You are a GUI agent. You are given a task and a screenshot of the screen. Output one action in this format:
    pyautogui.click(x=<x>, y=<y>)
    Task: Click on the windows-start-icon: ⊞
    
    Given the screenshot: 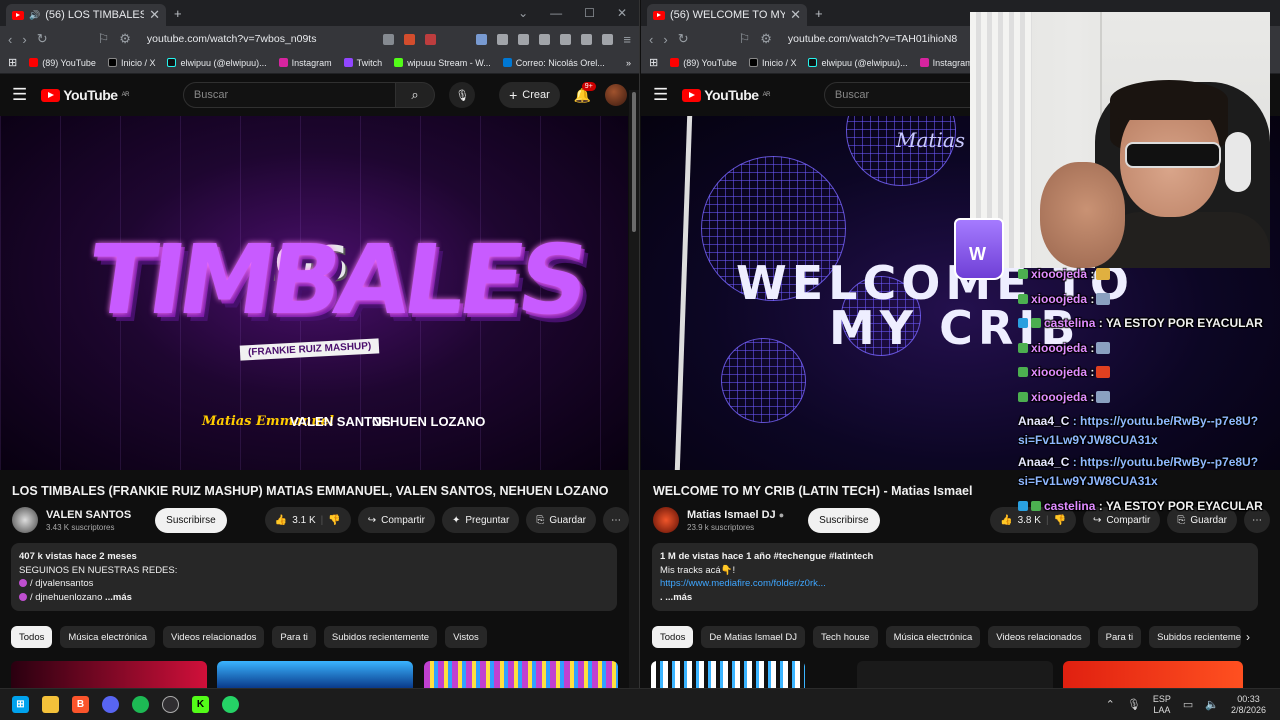 What is the action you would take?
    pyautogui.click(x=20, y=704)
    